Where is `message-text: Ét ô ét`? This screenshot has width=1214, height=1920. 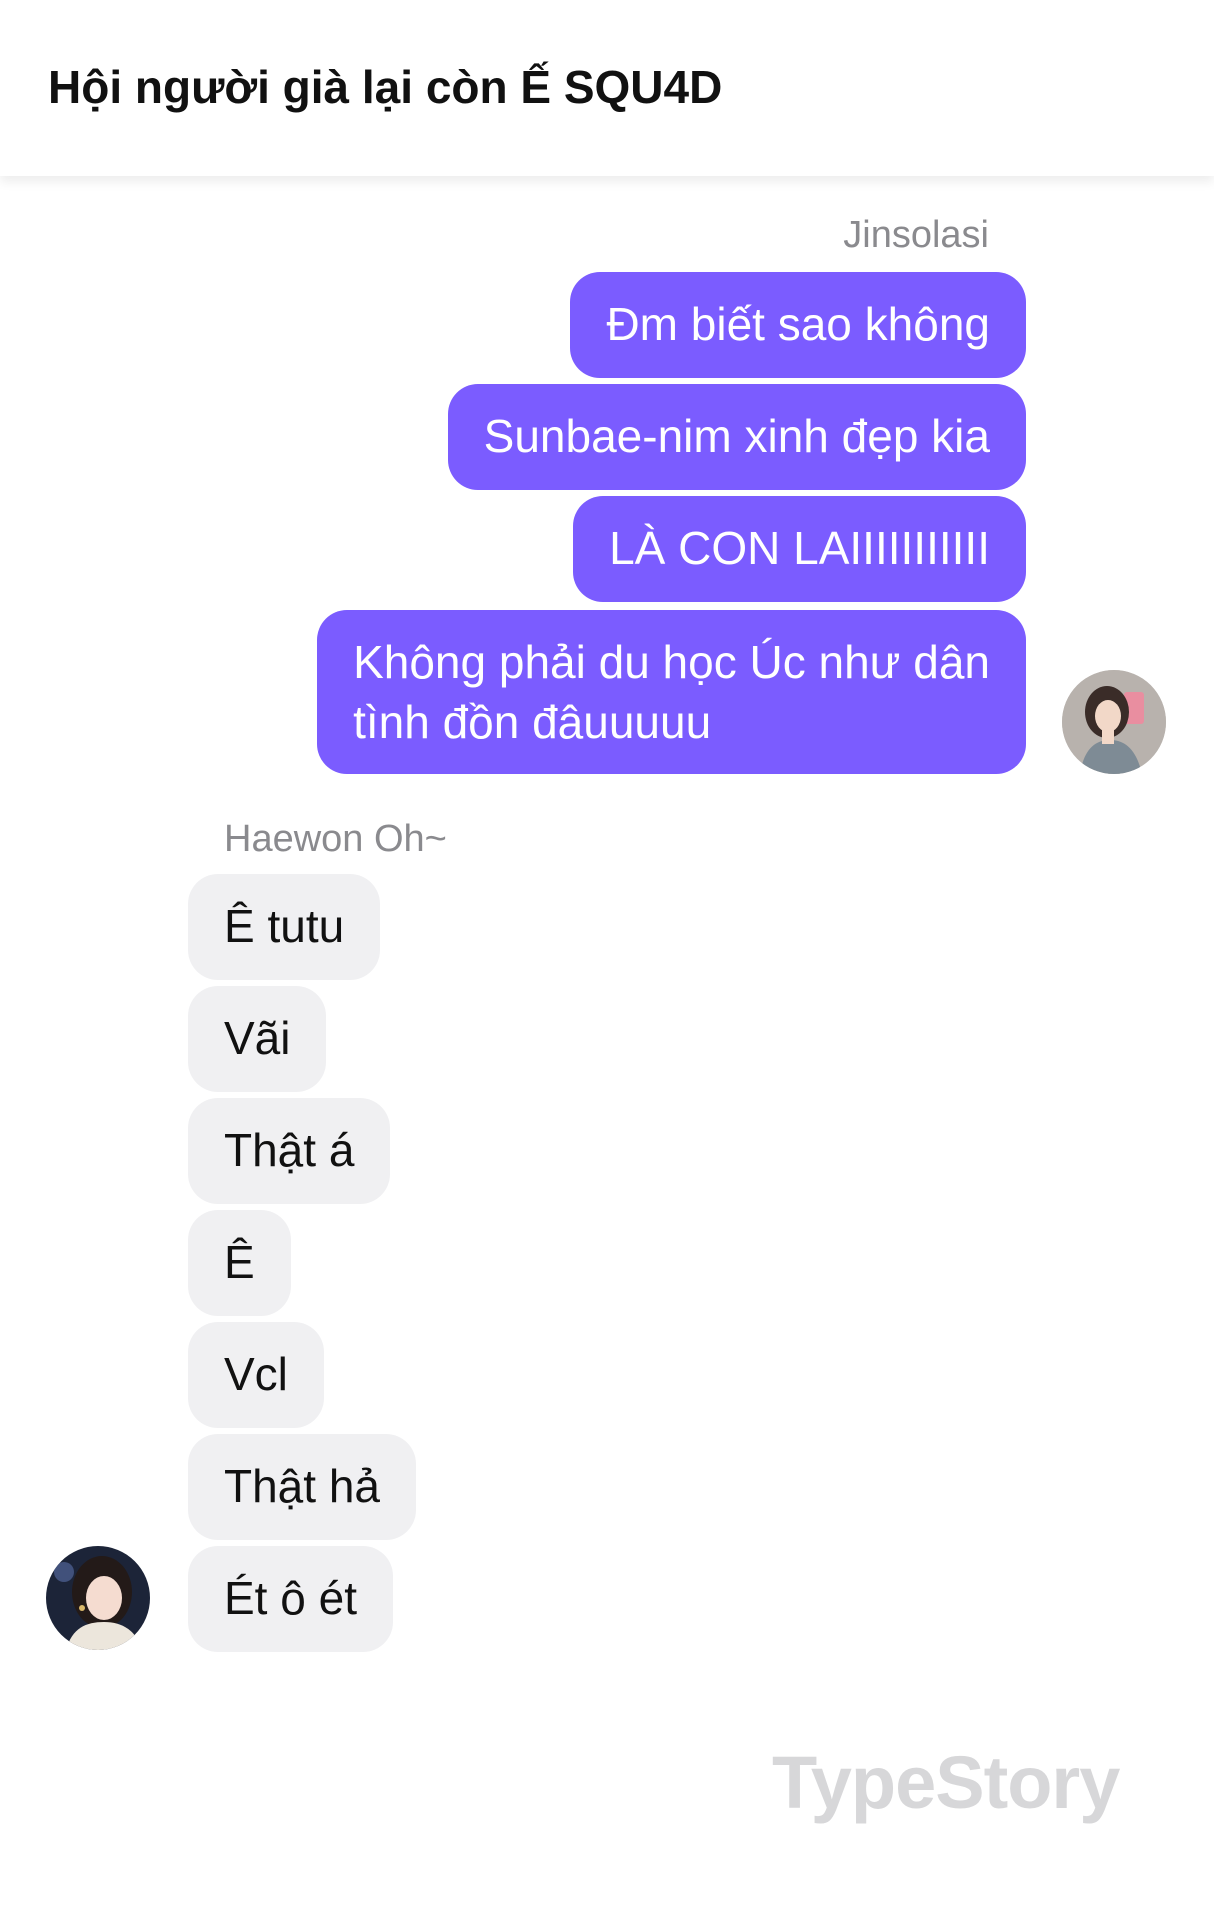
message-text: Ét ô ét is located at coordinates (290, 1598).